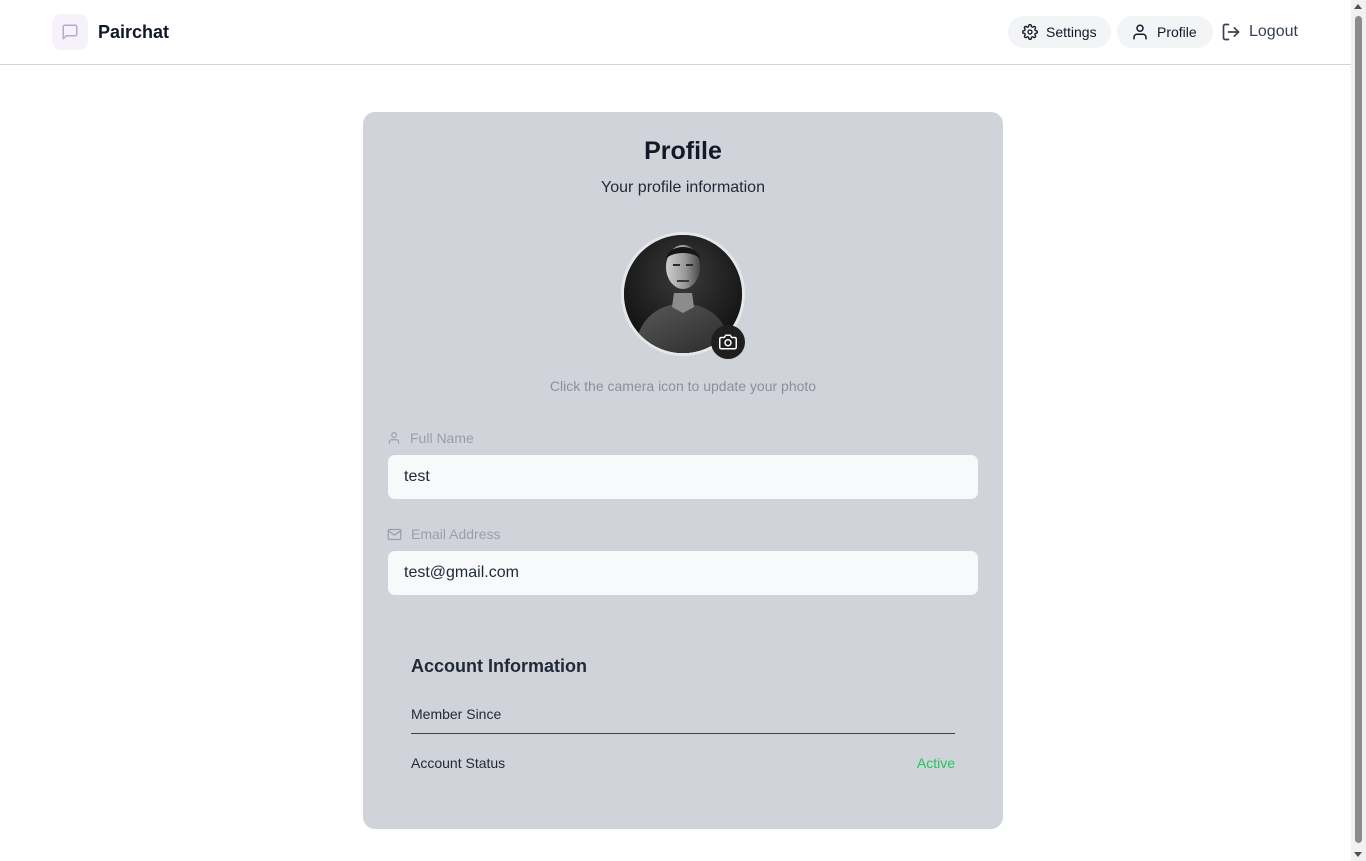  I want to click on account-status-label: Account Status, so click(458, 763).